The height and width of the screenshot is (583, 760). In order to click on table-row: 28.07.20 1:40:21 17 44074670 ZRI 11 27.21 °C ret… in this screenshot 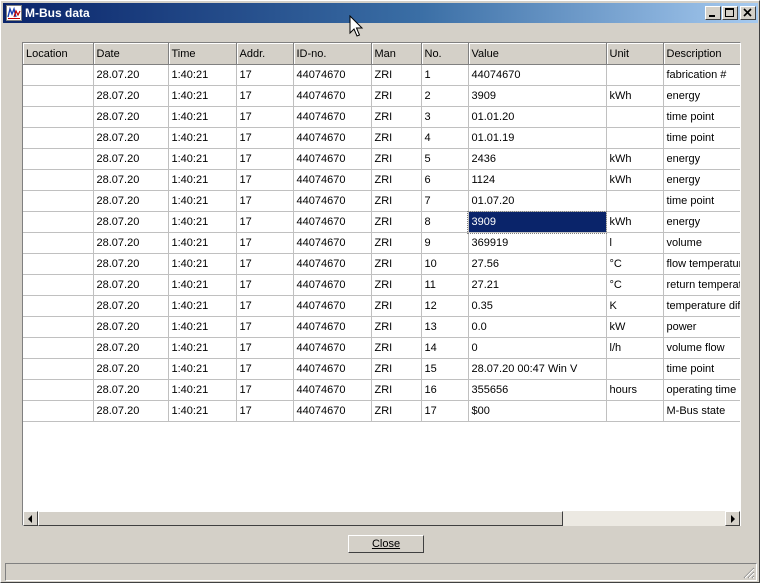, I will do `click(381, 285)`.